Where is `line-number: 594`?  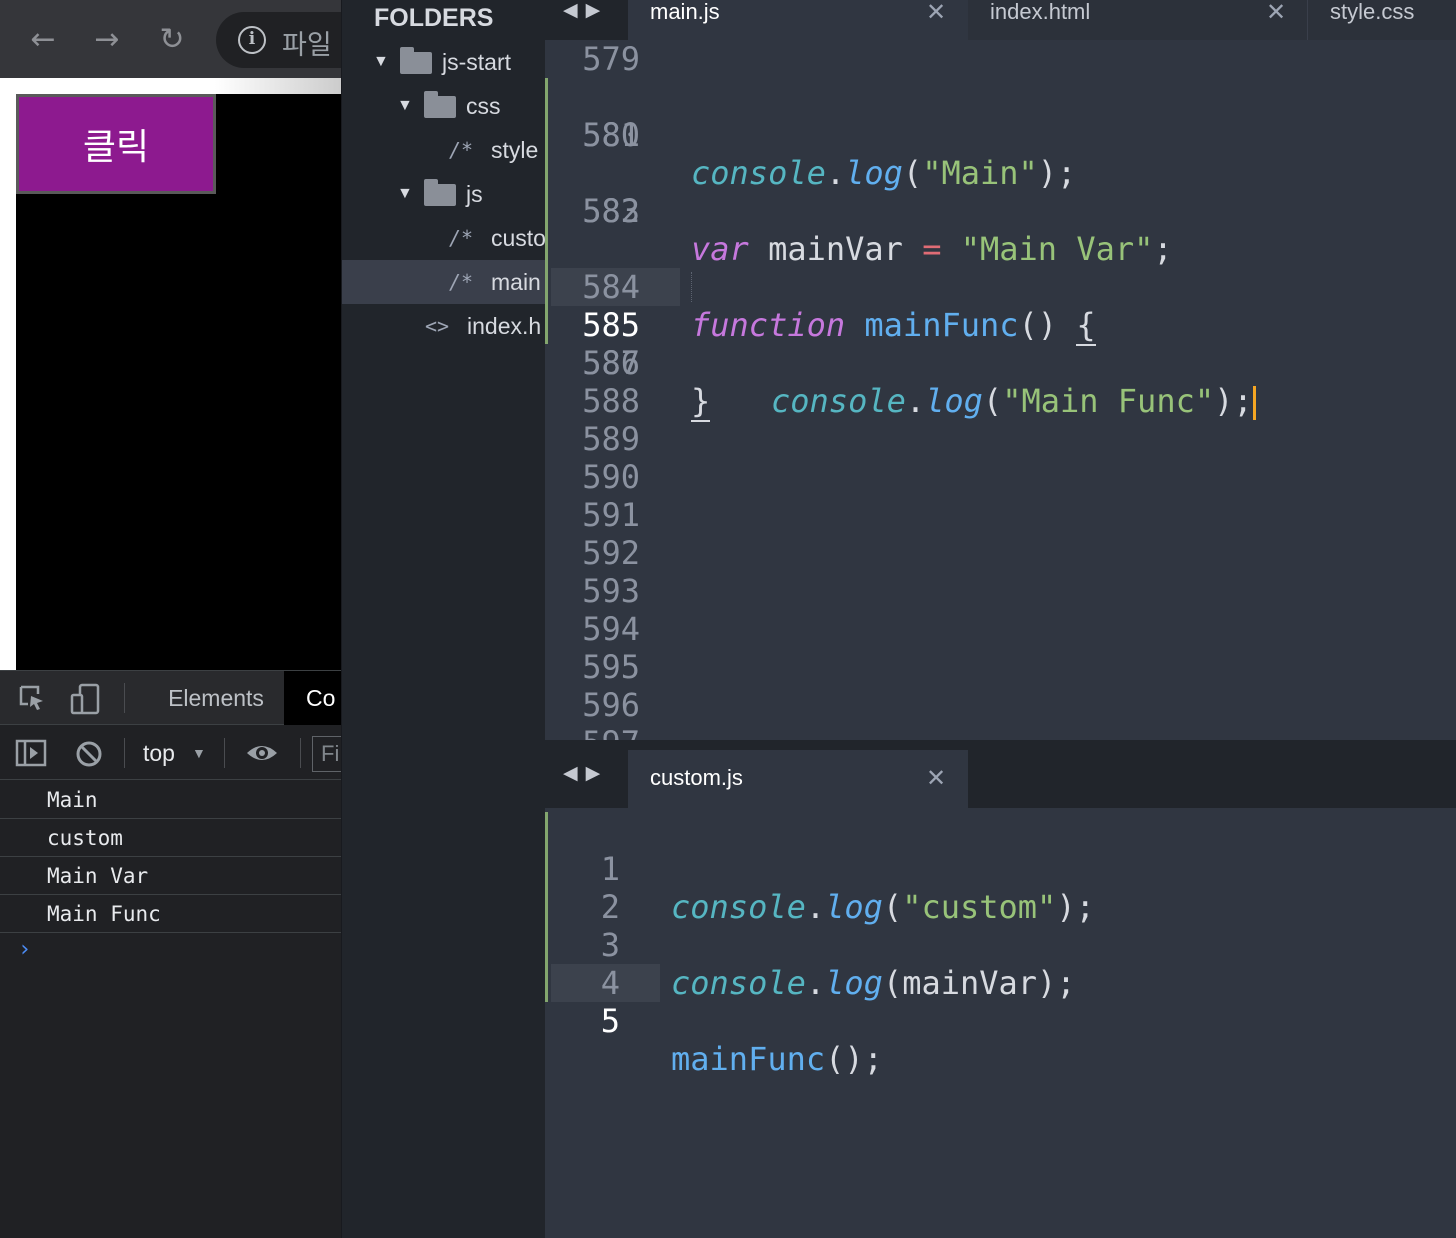
line-number: 594 is located at coordinates (611, 629).